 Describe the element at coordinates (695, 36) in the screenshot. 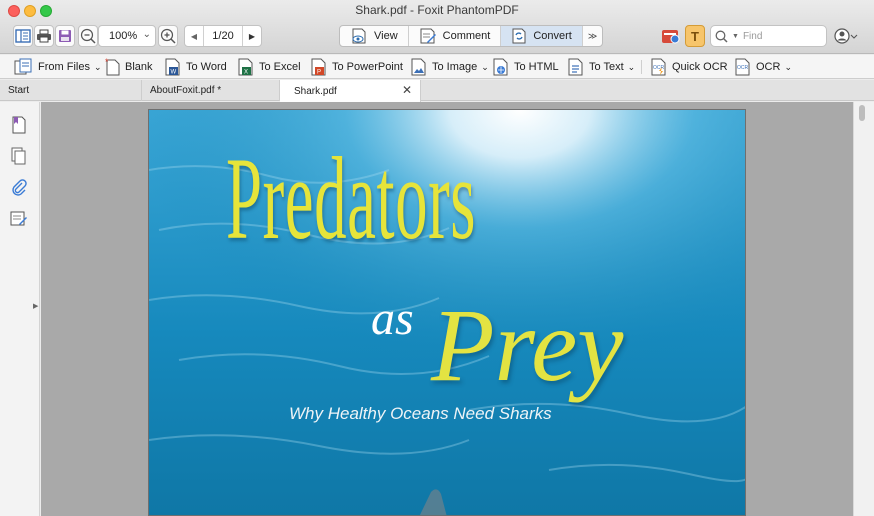

I see `typewriter-button: T` at that location.